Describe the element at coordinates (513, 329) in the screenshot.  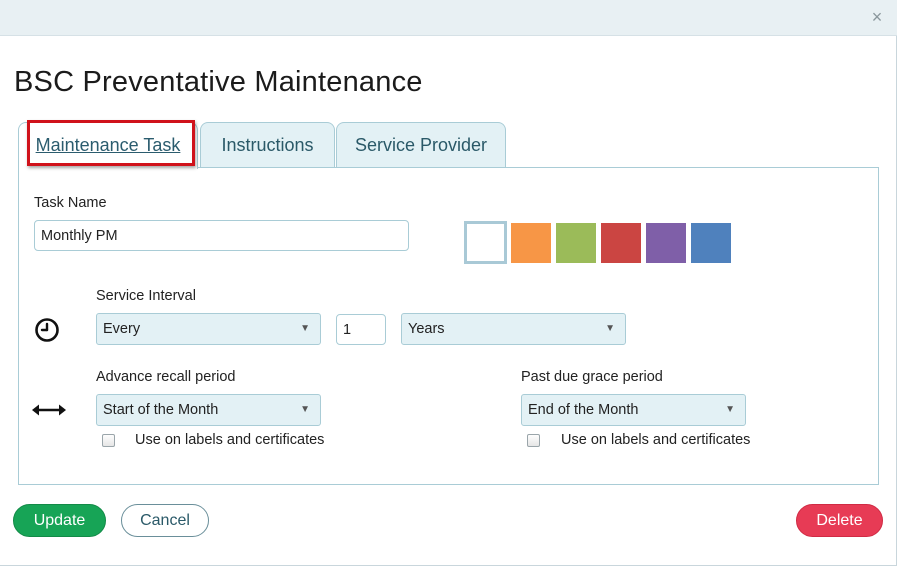
I see `interval-unit-select: Years ▼` at that location.